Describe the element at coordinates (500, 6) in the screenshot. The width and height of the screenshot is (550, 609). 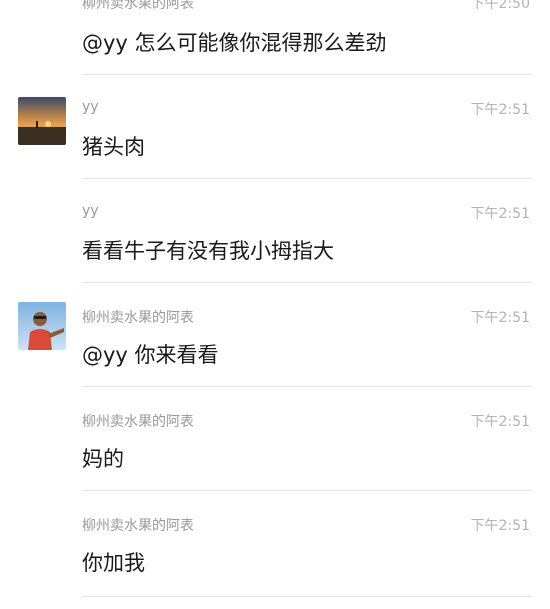
I see `message-time: 下午2:50` at that location.